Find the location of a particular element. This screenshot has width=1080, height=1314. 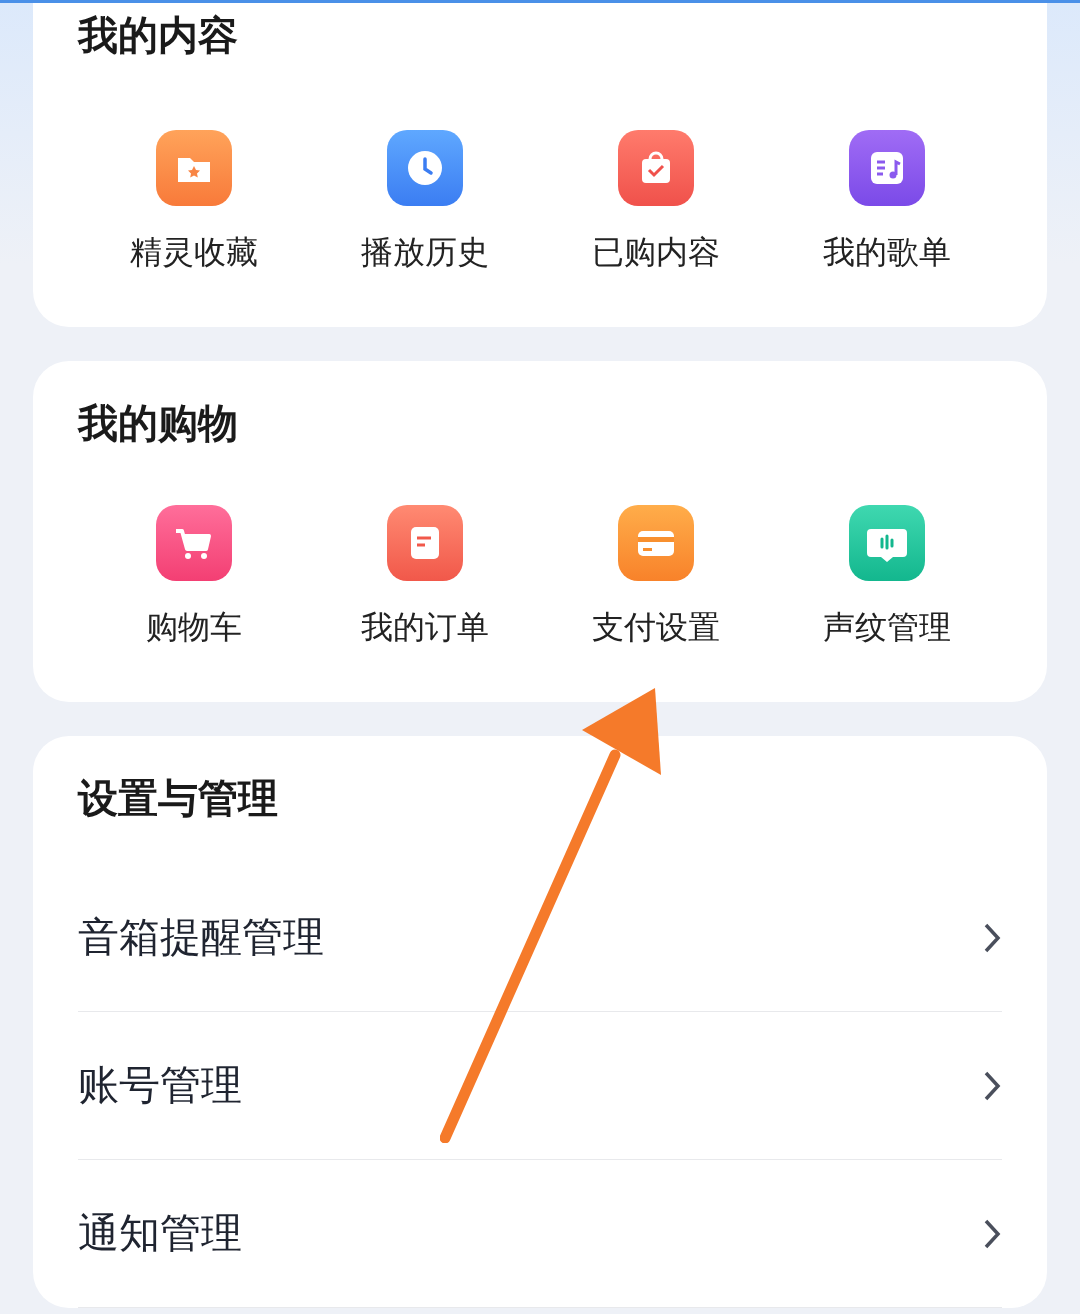

shortcut-item: 播放历史 is located at coordinates (424, 201).